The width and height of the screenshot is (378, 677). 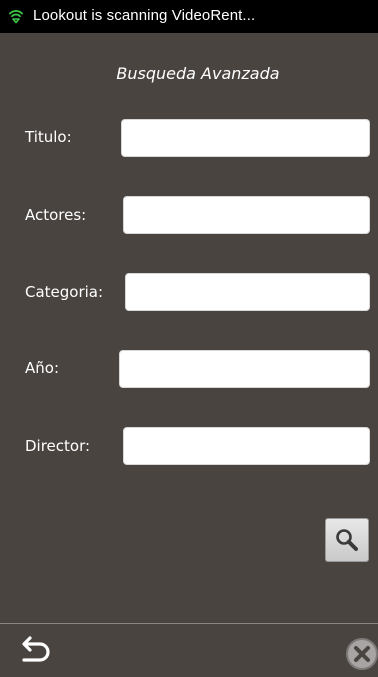 I want to click on close-circle-icon, so click(x=360, y=657).